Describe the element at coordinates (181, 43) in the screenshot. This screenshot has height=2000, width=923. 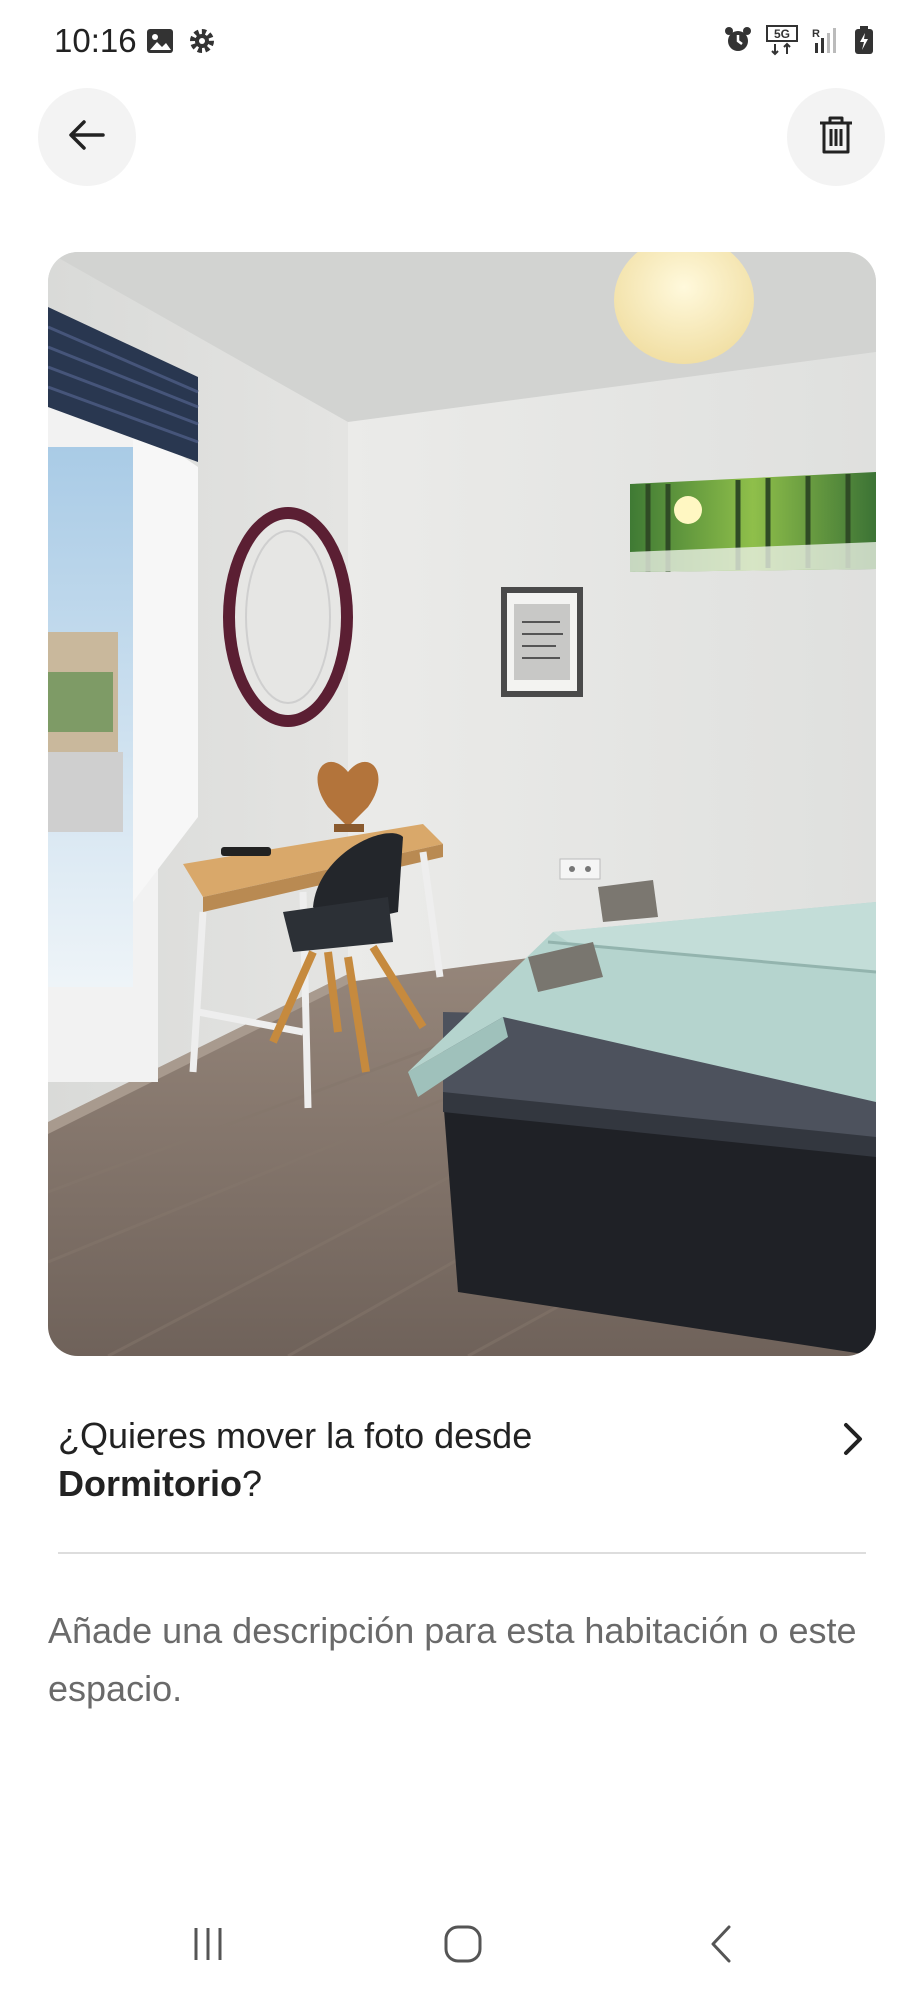
I see `status-left-icons` at that location.